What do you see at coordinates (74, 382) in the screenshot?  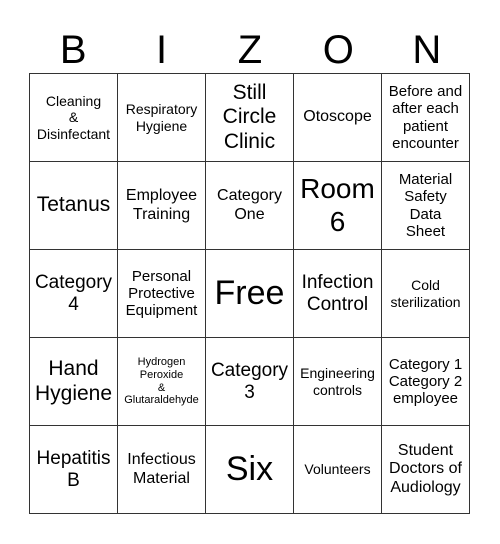 I see `bingo-cell: Hand Hygiene` at bounding box center [74, 382].